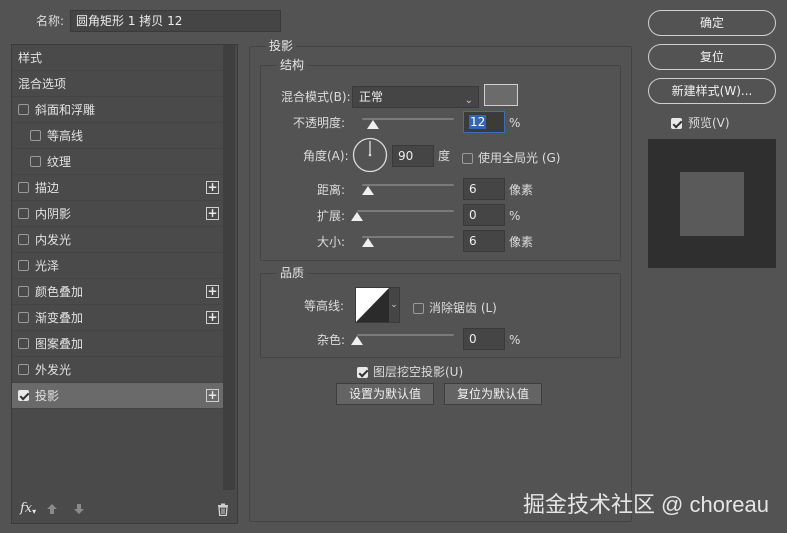  Describe the element at coordinates (370, 155) in the screenshot. I see `angle-dial` at that location.